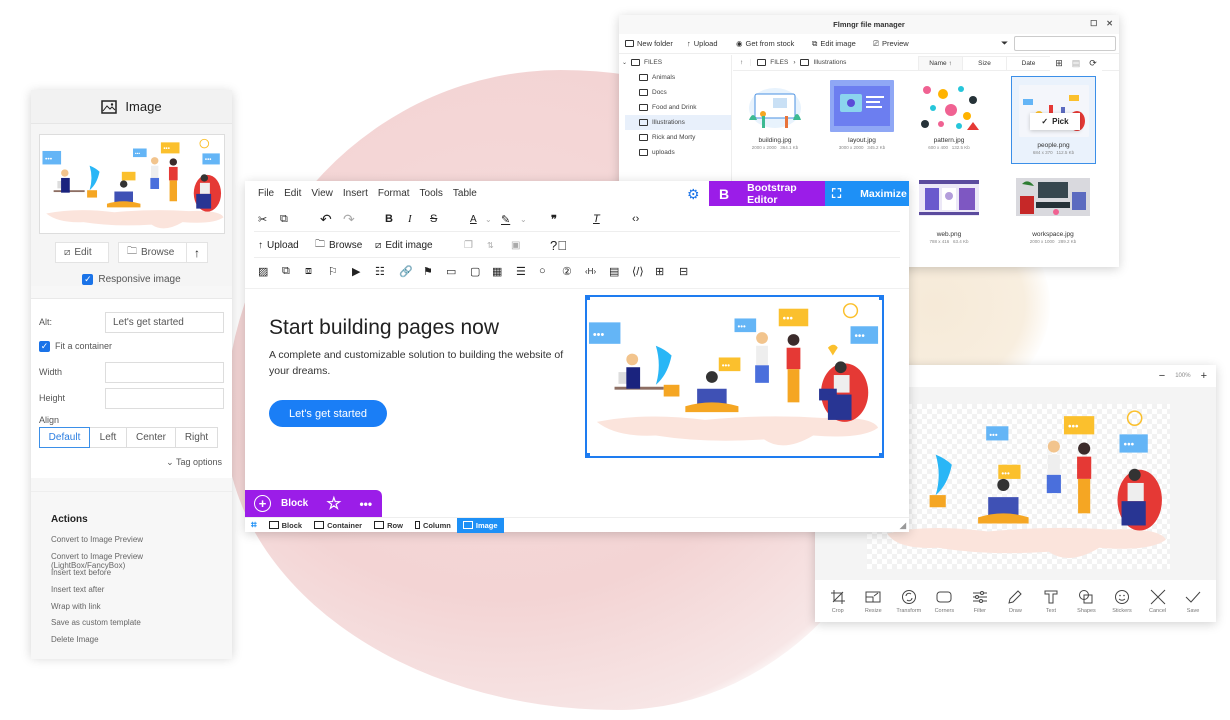 The image size is (1230, 720). What do you see at coordinates (734, 376) in the screenshot?
I see `selected-image: ••• ••• ••• ••• •••` at bounding box center [734, 376].